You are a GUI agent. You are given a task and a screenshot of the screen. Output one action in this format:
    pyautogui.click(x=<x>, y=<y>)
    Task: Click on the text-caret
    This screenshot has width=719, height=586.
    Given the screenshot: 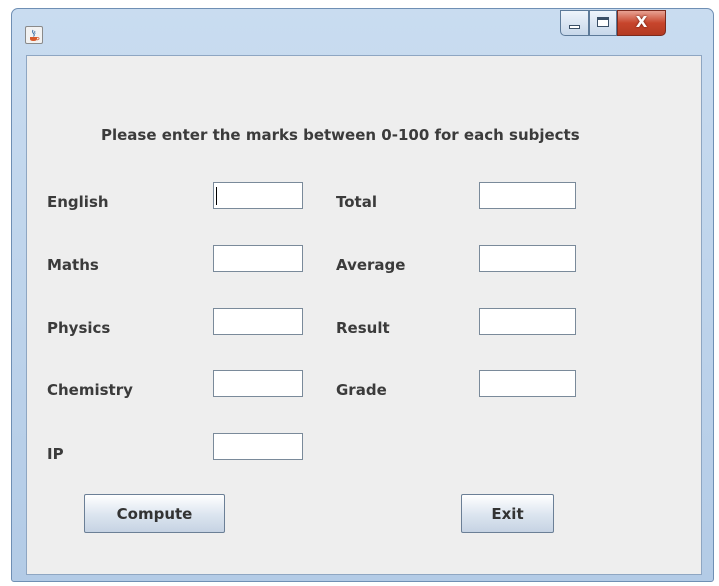 What is the action you would take?
    pyautogui.click(x=216, y=196)
    